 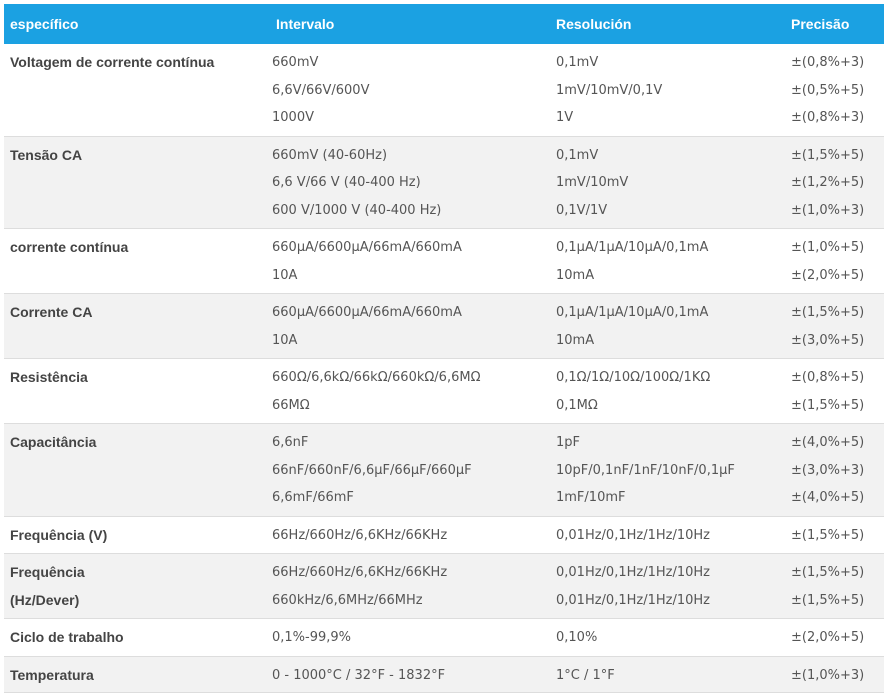 I want to click on range-line: 66MΩ, so click(x=291, y=405).